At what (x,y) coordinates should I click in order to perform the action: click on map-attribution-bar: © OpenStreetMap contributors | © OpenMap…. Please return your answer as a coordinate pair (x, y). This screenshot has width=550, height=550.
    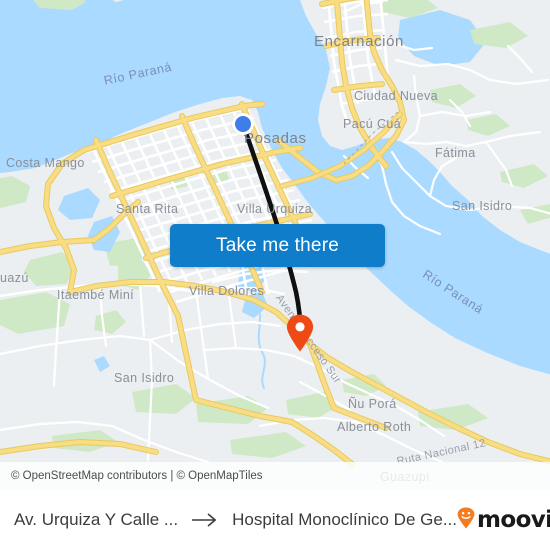
    Looking at the image, I should click on (275, 476).